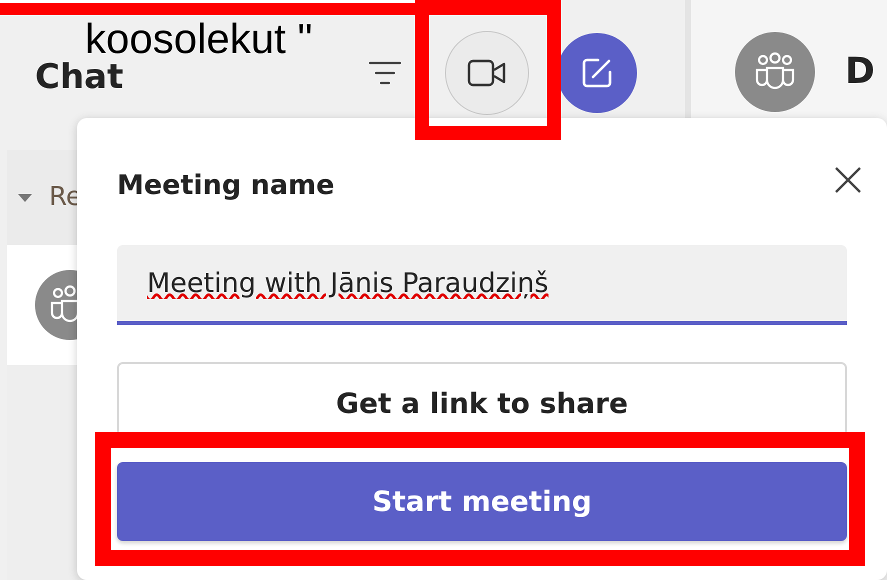 This screenshot has width=887, height=580. What do you see at coordinates (482, 501) in the screenshot?
I see `start-meeting-button: Start meeting` at bounding box center [482, 501].